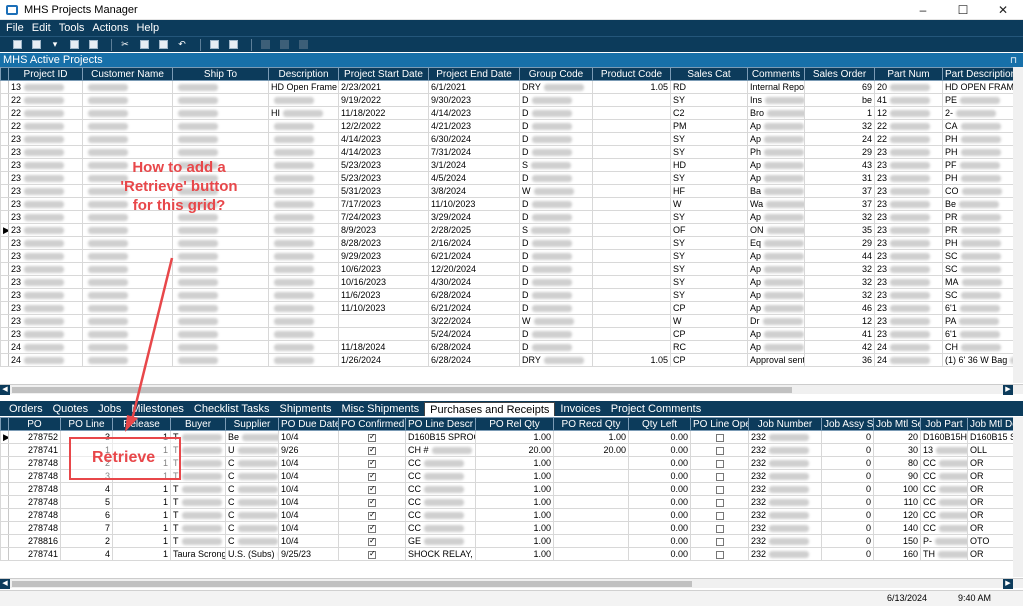 Image resolution: width=1023 pixels, height=606 pixels. Describe the element at coordinates (474, 165) in the screenshot. I see `grid-cell: 3/1/2024` at that location.